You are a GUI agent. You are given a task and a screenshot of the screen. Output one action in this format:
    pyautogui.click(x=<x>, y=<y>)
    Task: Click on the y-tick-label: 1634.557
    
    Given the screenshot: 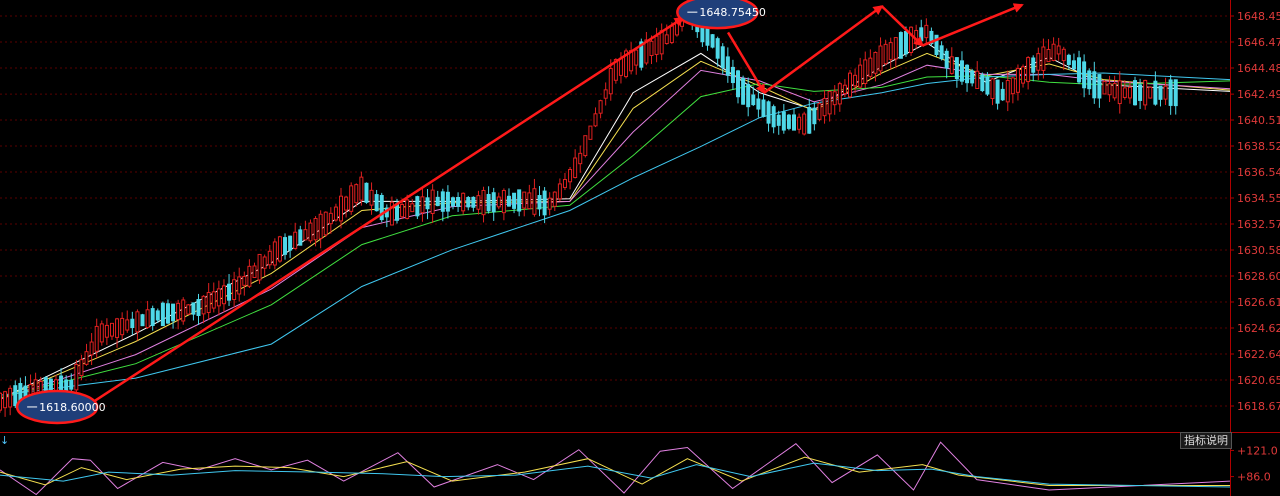 What is the action you would take?
    pyautogui.click(x=1258, y=198)
    